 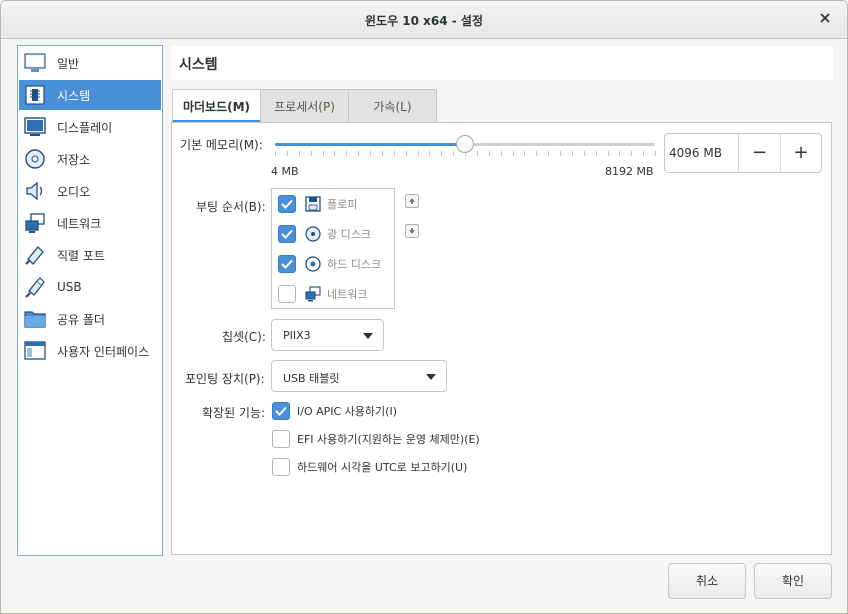 What do you see at coordinates (311, 378) in the screenshot?
I see `pointing-device-value: USB 태블릿` at bounding box center [311, 378].